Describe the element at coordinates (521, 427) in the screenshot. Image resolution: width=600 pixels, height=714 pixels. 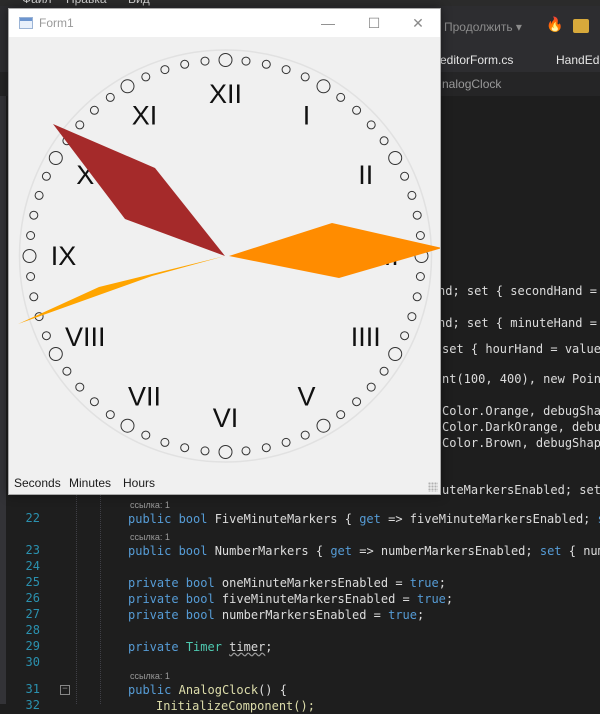
I see `code-fragment: Color.DarkOrange, debug` at that location.